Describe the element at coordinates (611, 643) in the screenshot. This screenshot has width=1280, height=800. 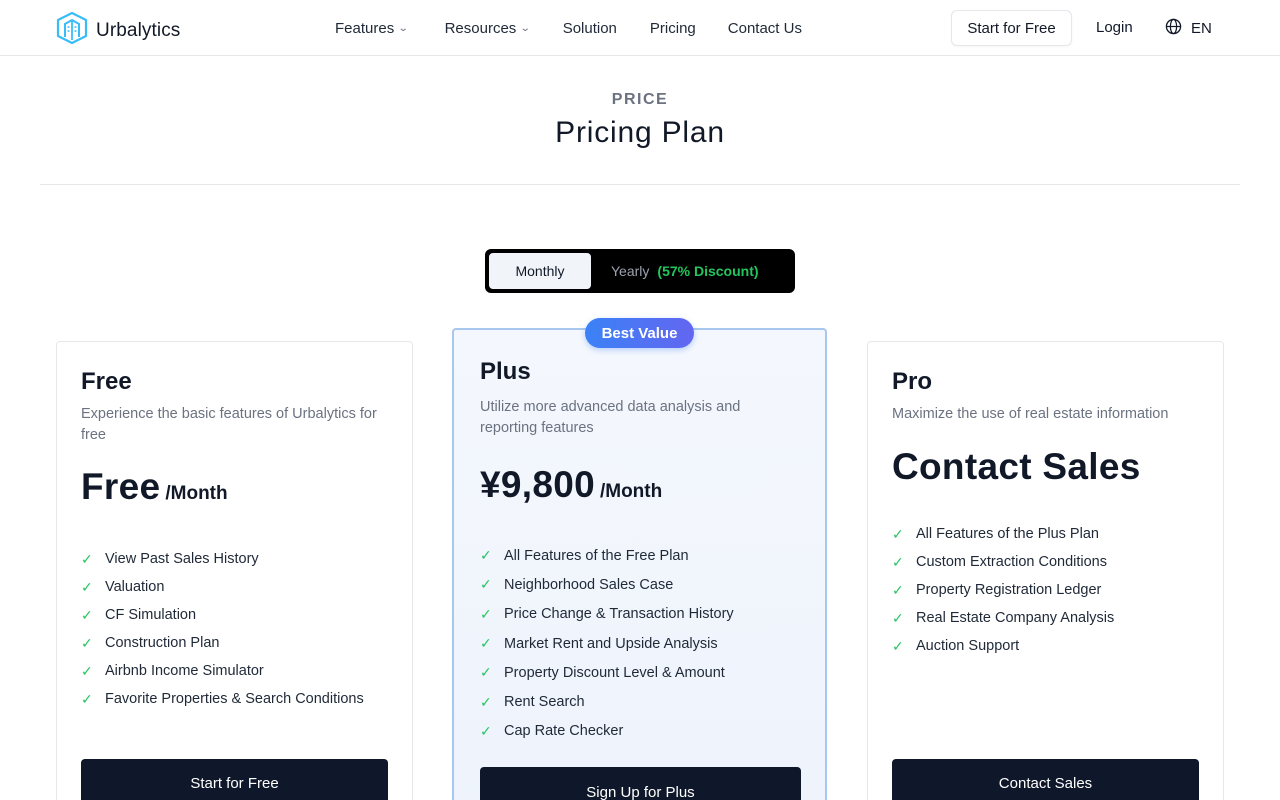
I see `feature-label: Market Rent and Upside Analysis` at that location.